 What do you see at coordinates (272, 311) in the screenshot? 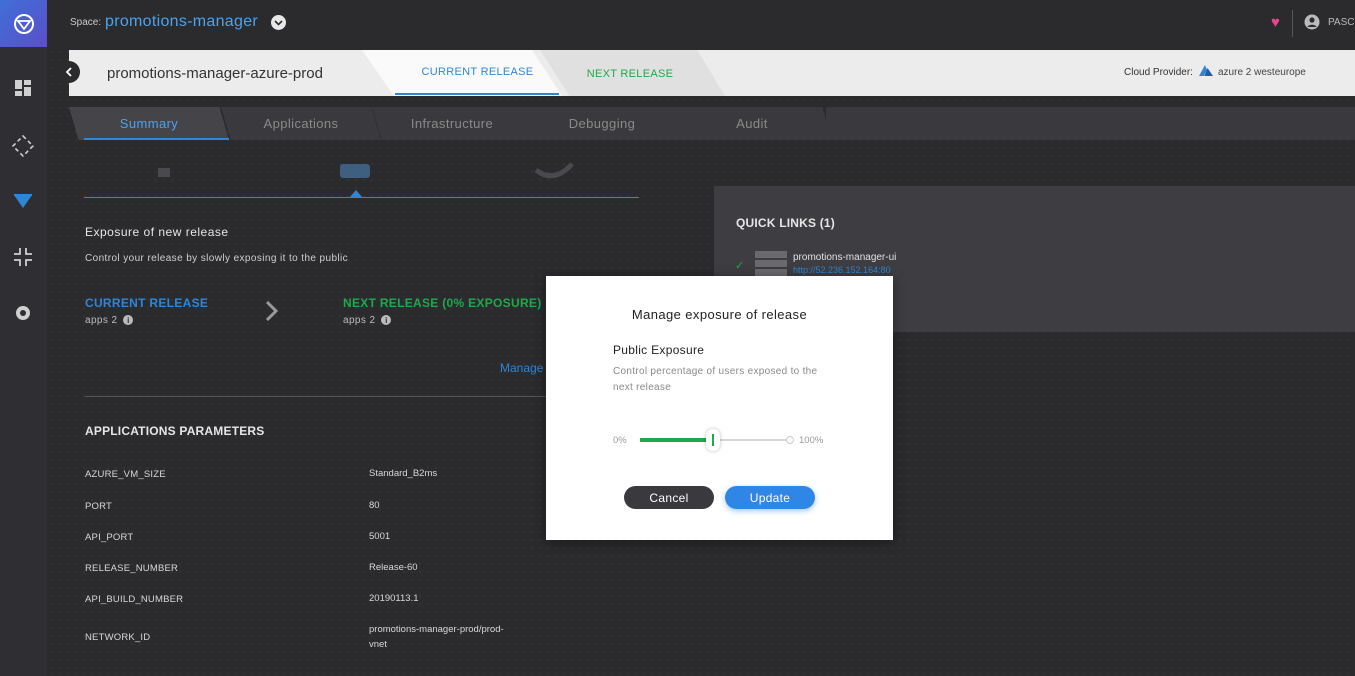
I see `chevron-right-icon` at bounding box center [272, 311].